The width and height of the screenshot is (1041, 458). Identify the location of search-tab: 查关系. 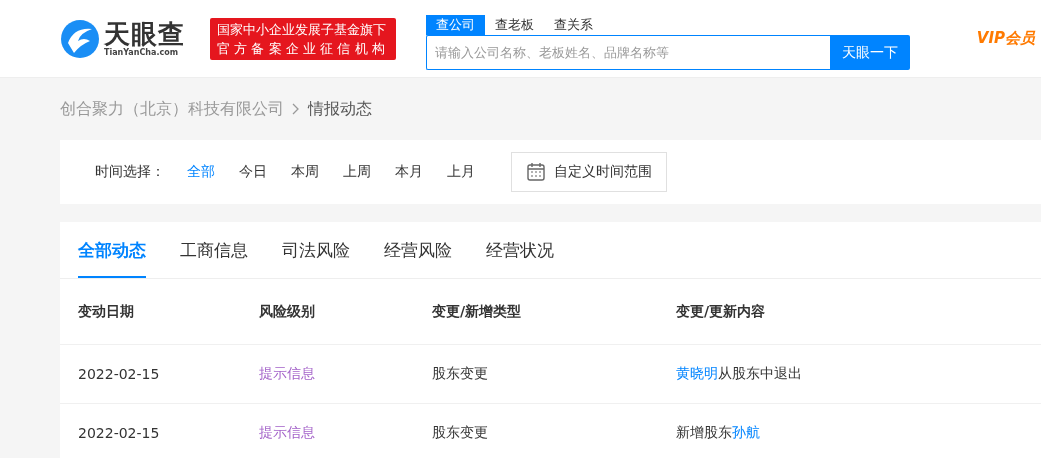
(573, 25).